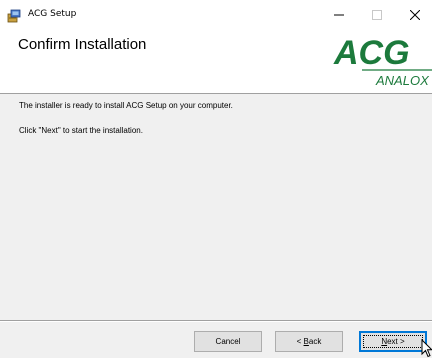  Describe the element at coordinates (216, 321) in the screenshot. I see `footer-divider` at that location.